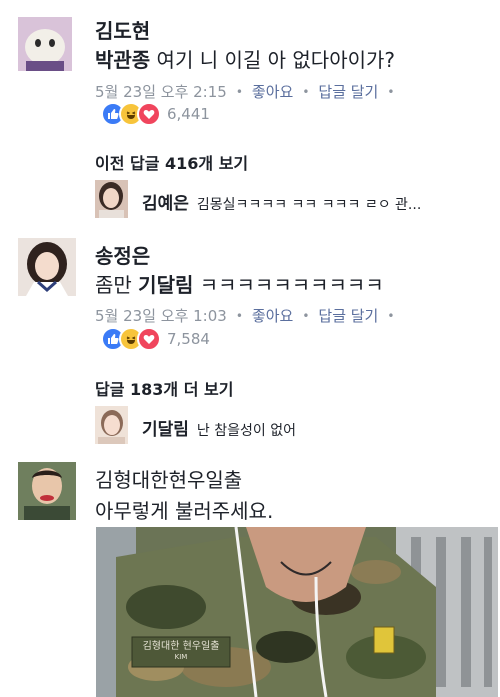  What do you see at coordinates (171, 162) in the screenshot?
I see `view-previous-replies: 이전 답글 416개 보기` at bounding box center [171, 162].